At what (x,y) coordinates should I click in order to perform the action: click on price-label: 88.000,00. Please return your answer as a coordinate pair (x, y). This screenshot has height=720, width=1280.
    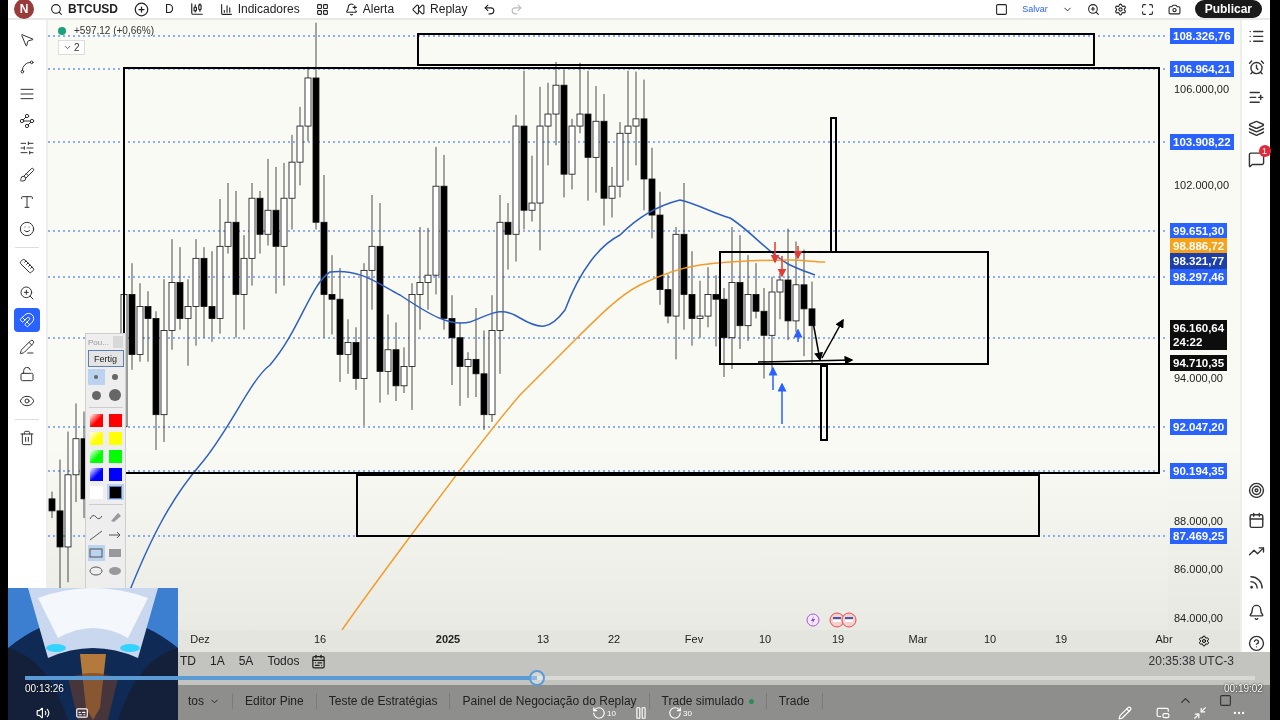
    Looking at the image, I should click on (1198, 521).